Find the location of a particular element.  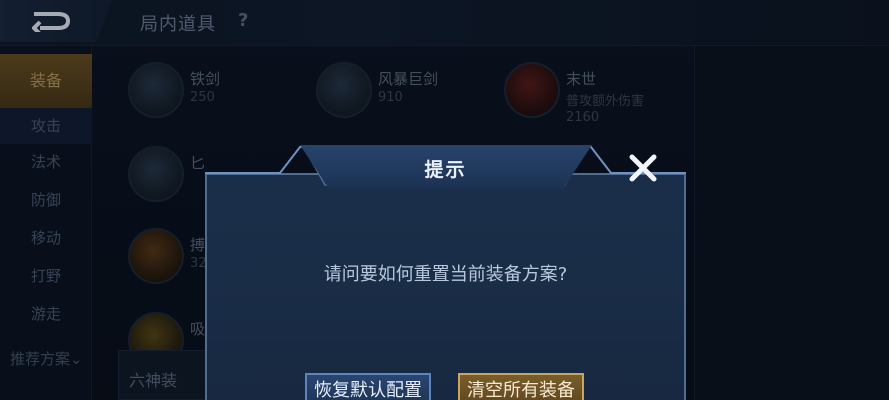

restore-default-button: 恢复默认配置 is located at coordinates (368, 386).